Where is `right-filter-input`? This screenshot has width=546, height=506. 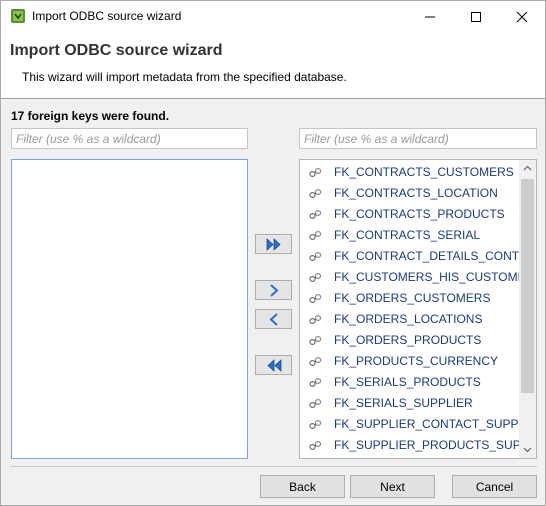
right-filter-input is located at coordinates (418, 138).